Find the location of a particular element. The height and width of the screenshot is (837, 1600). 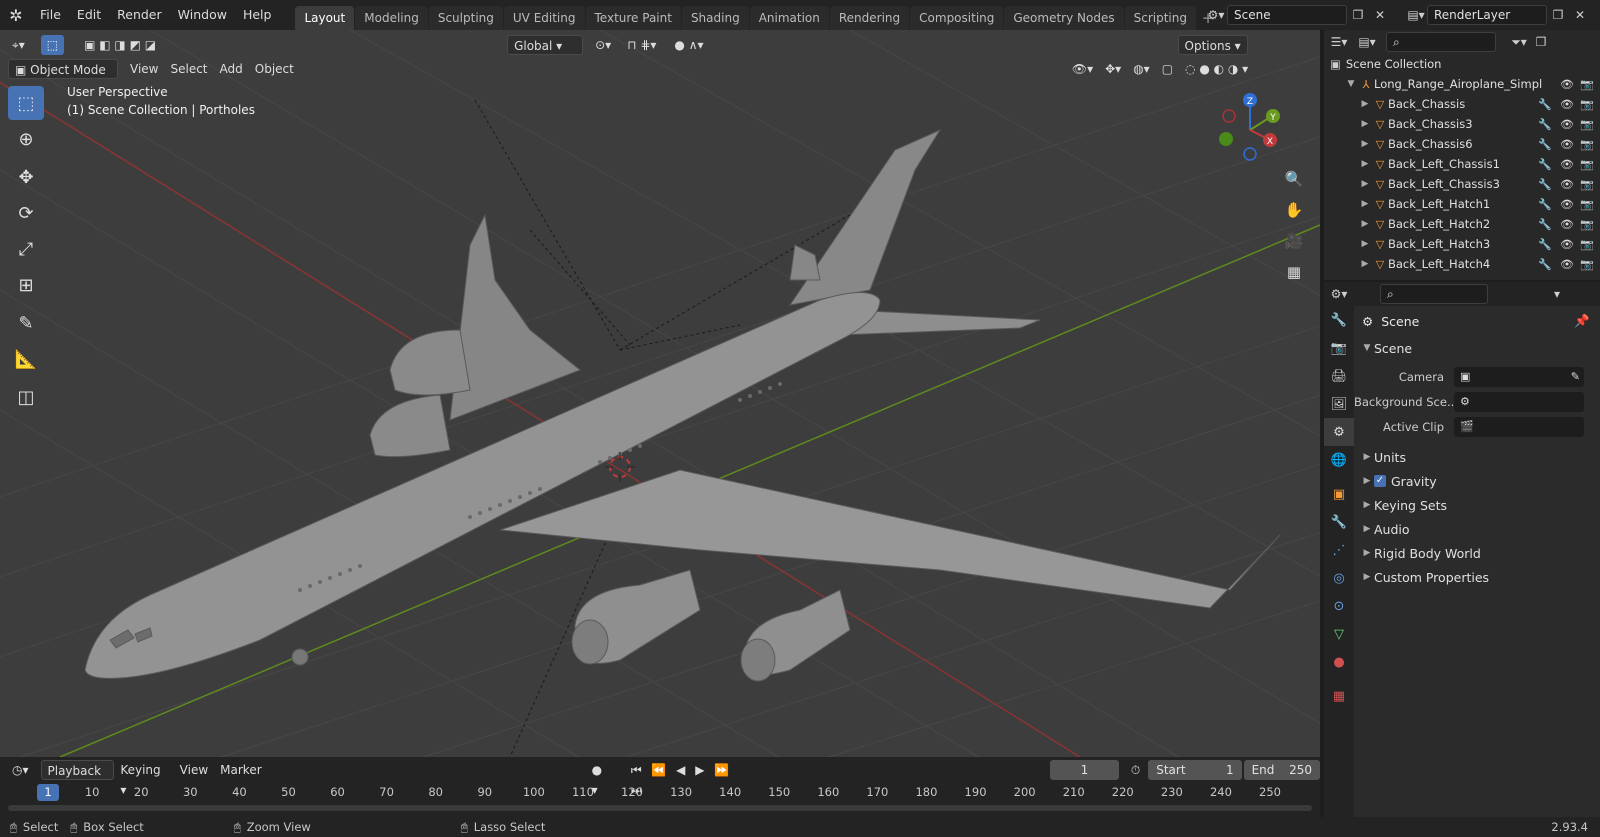

expand-arrow-icon: ▼ is located at coordinates (1351, 84).